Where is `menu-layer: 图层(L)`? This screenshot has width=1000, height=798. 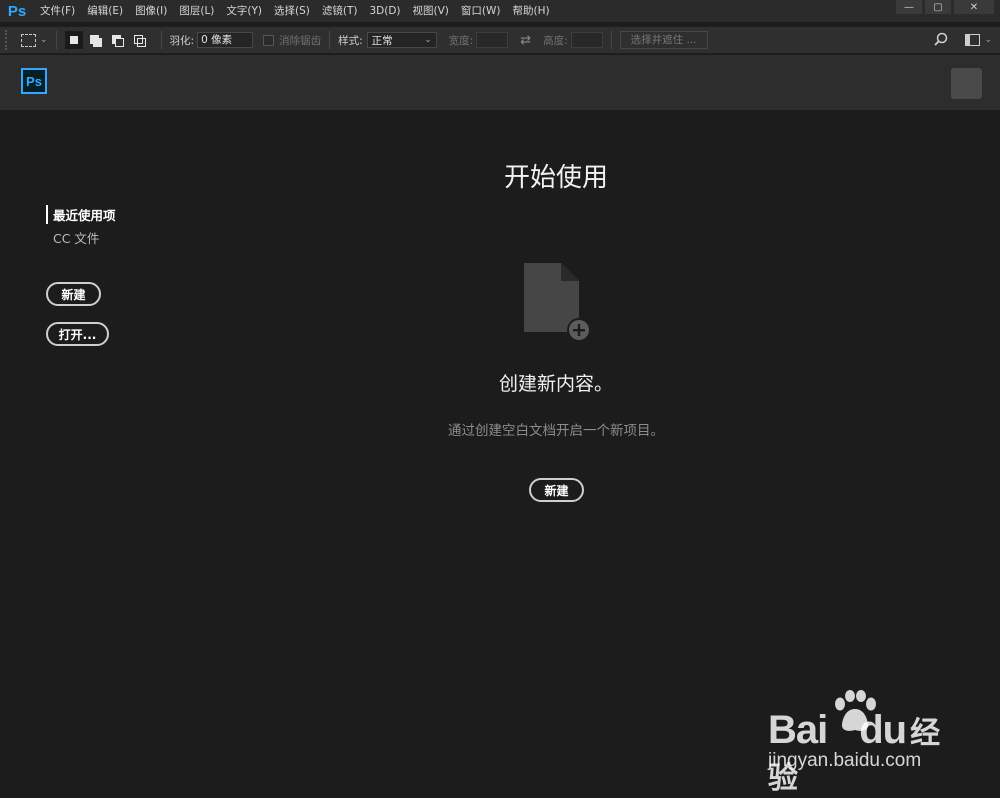 menu-layer: 图层(L) is located at coordinates (196, 11).